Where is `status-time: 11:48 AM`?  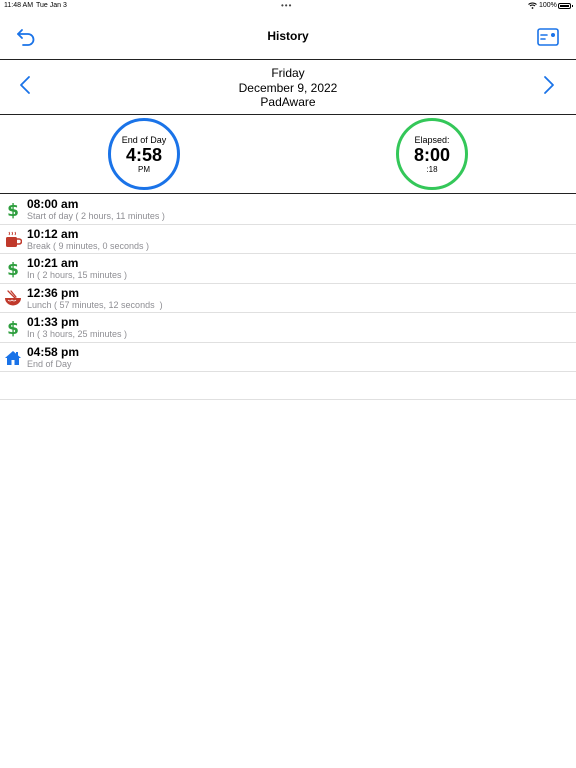
status-time: 11:48 AM is located at coordinates (19, 5).